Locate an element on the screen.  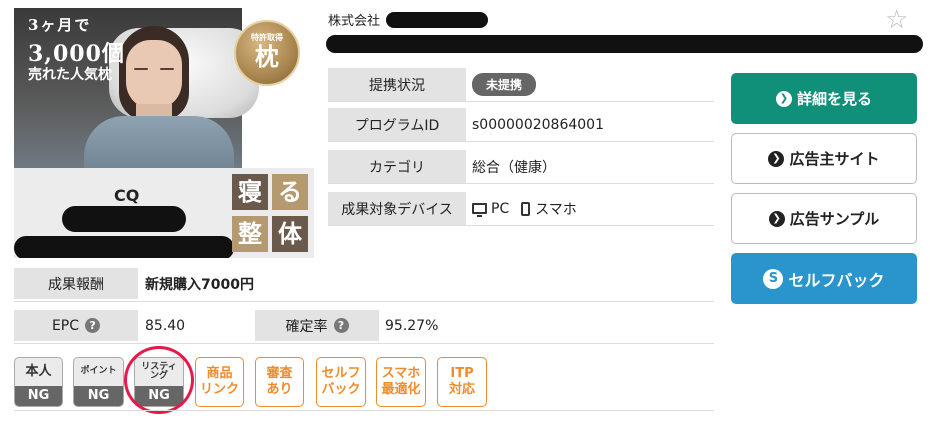
epc-help-icon: ? is located at coordinates (93, 325).